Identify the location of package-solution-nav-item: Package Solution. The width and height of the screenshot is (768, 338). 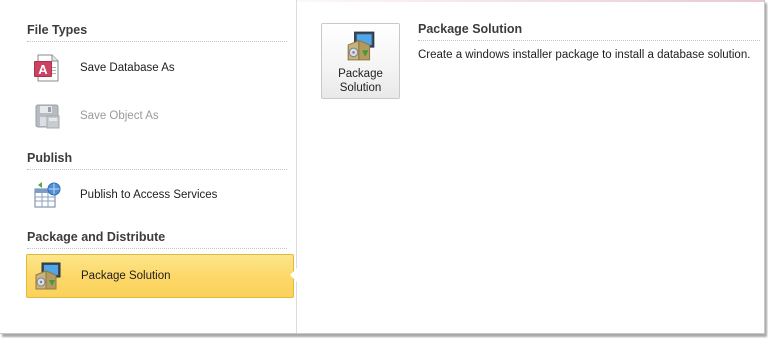
(160, 276).